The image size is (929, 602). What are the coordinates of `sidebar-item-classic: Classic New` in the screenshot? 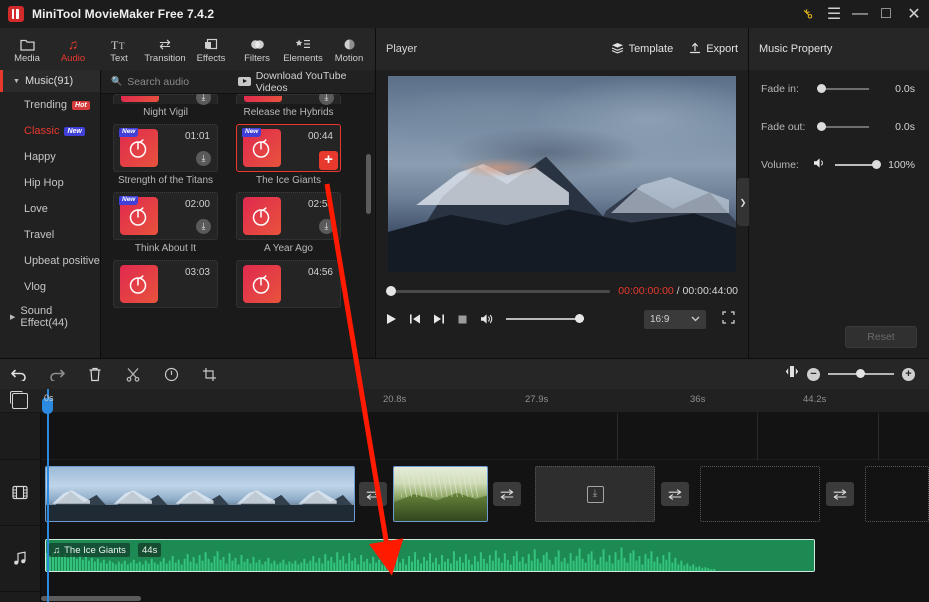 It's located at (50, 131).